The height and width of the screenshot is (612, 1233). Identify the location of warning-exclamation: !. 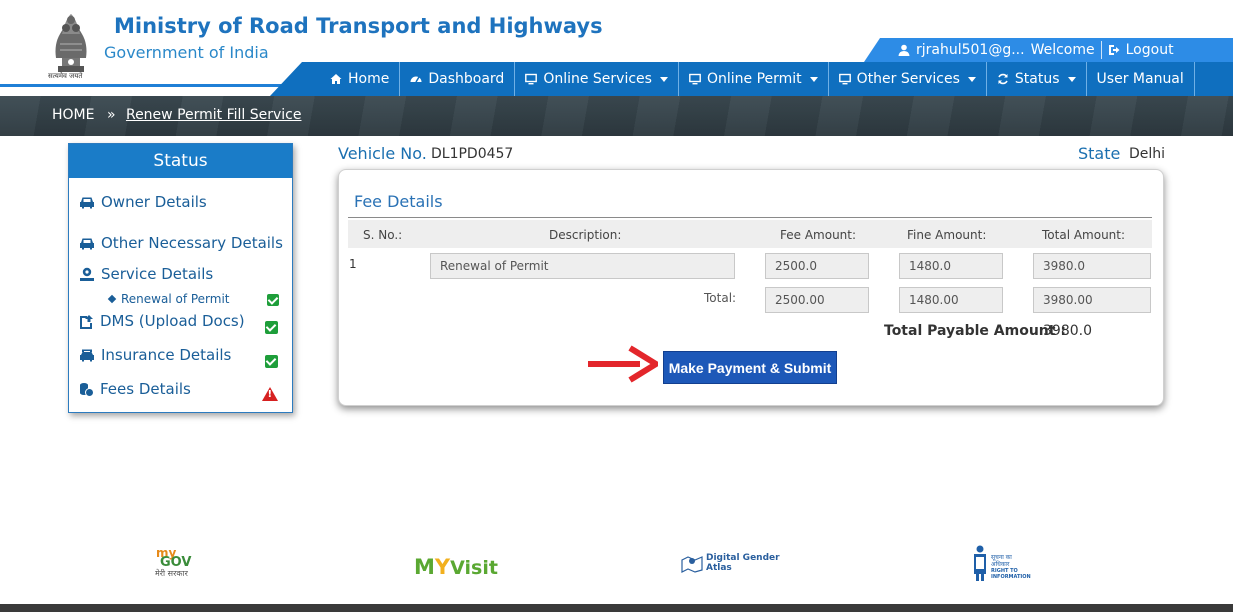
(270, 394).